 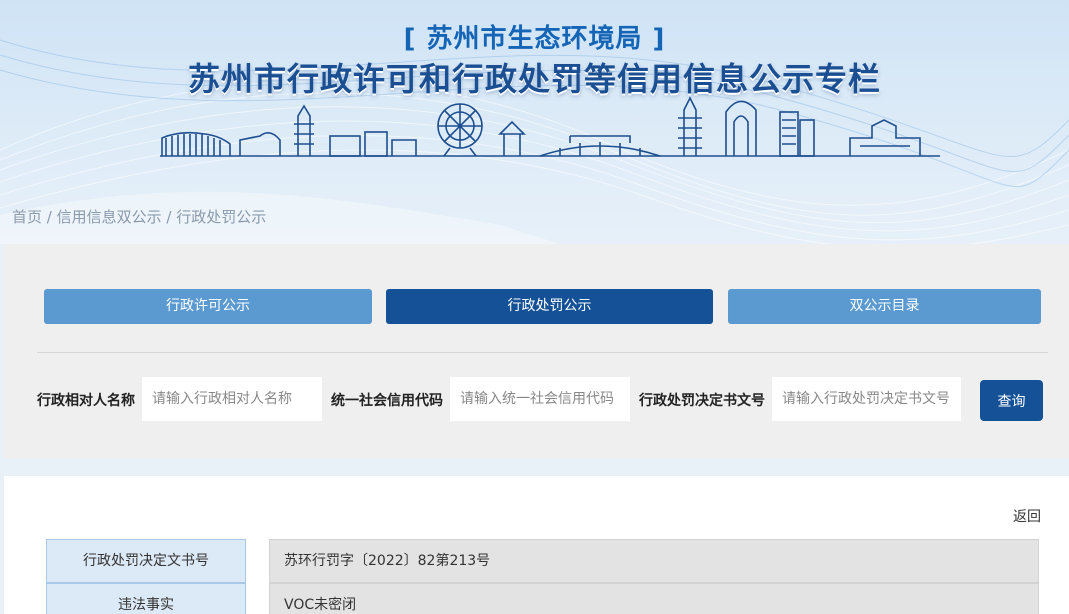 What do you see at coordinates (540, 399) in the screenshot?
I see `credit-code-input` at bounding box center [540, 399].